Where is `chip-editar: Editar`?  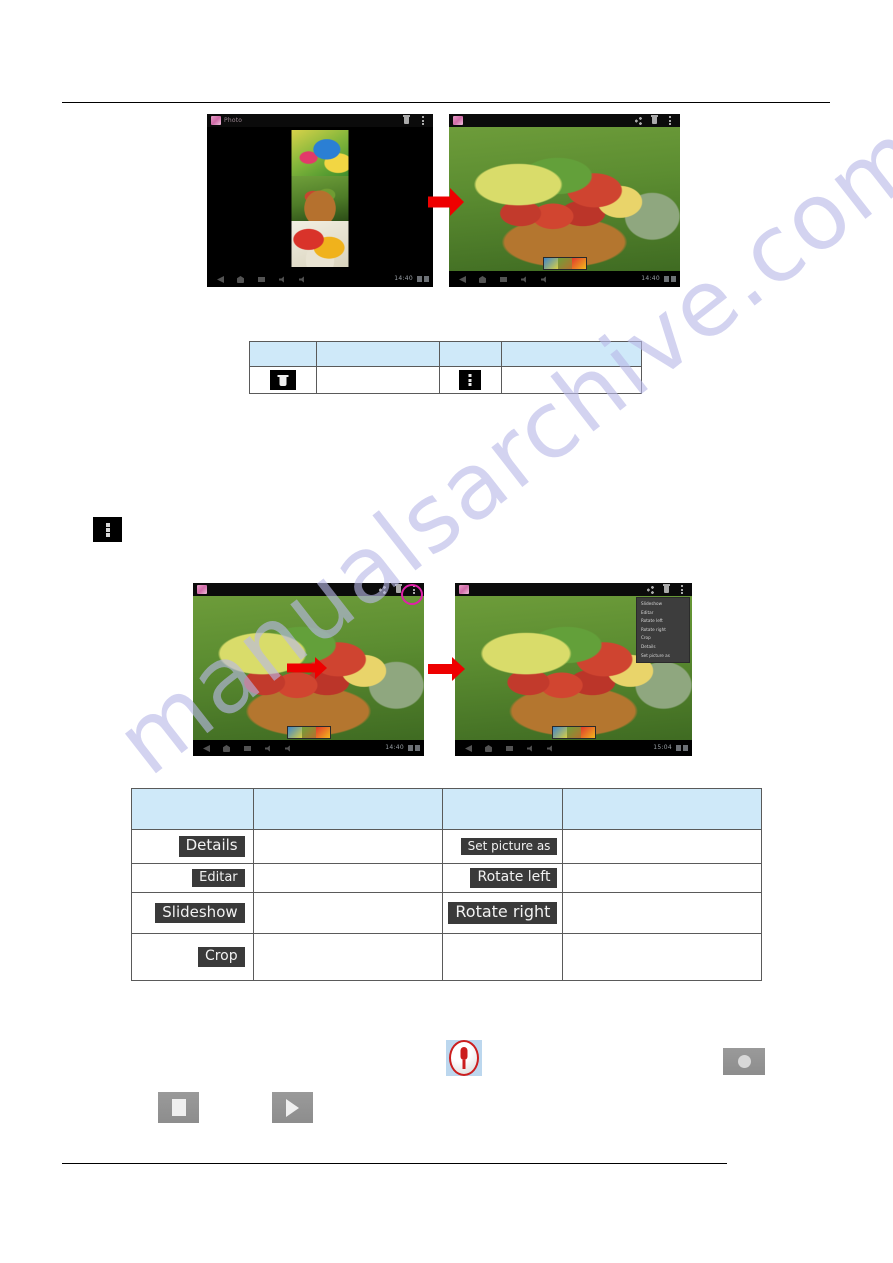 chip-editar: Editar is located at coordinates (218, 878).